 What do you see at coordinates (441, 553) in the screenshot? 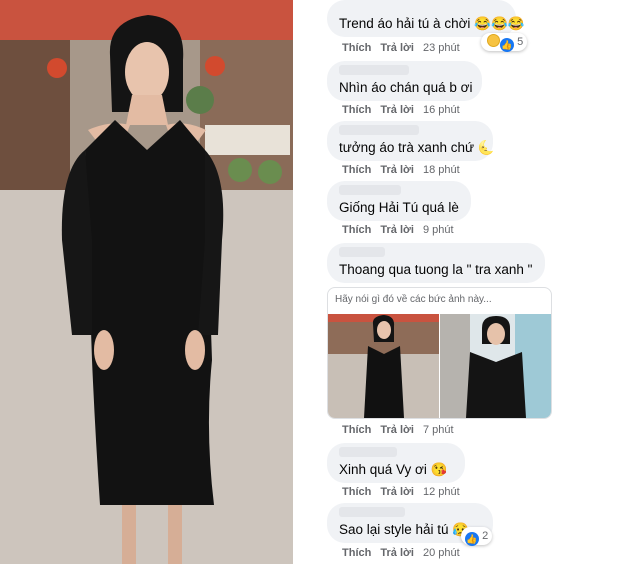
I see `comment-time: 20 phút` at bounding box center [441, 553].